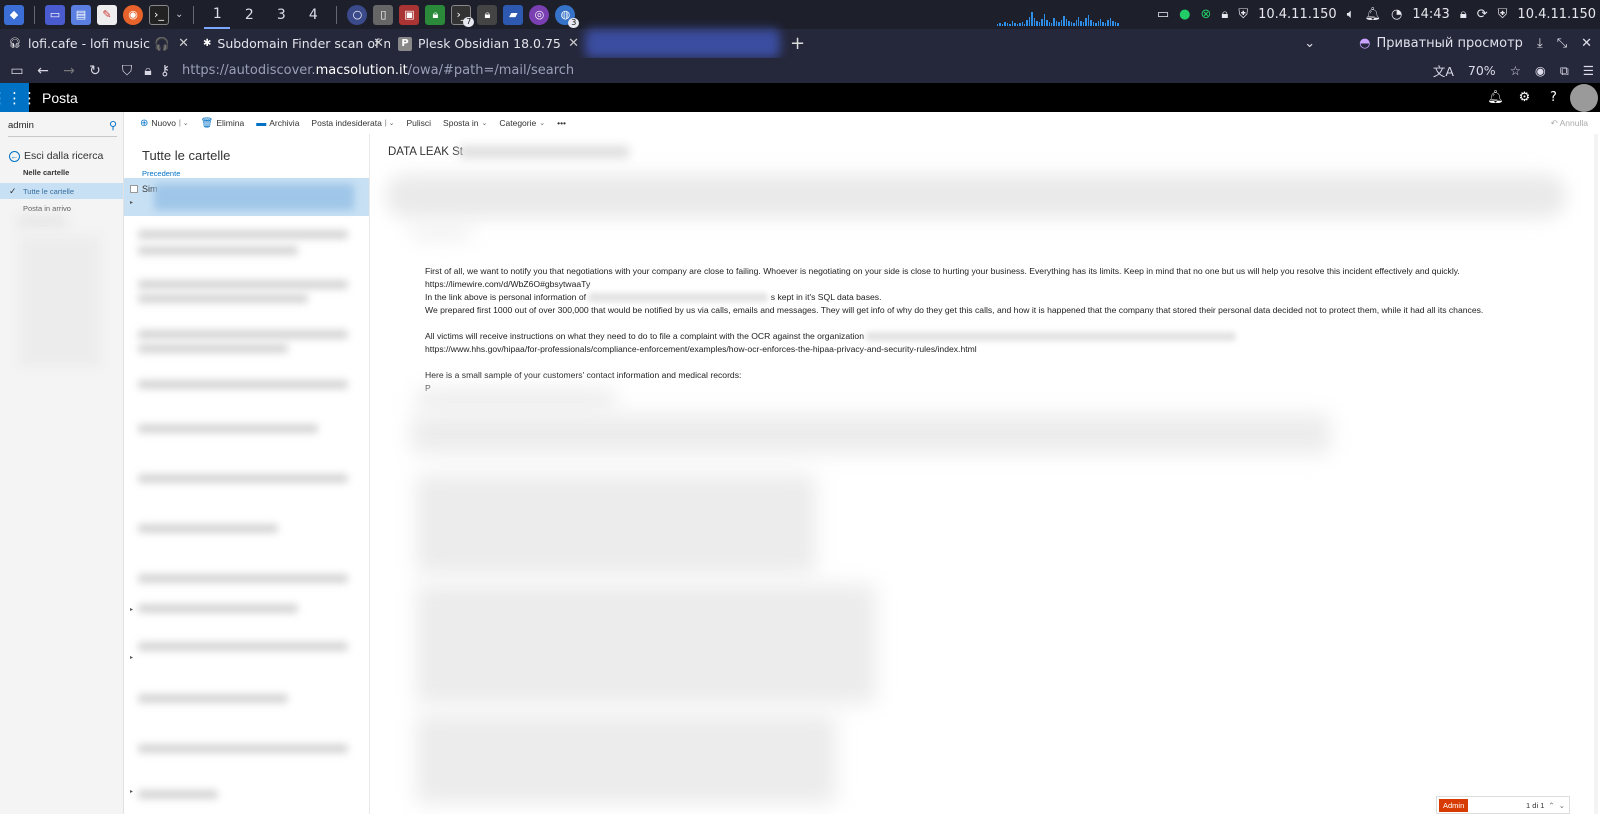 Image resolution: width=1600 pixels, height=814 pixels. What do you see at coordinates (14, 14) in the screenshot?
I see `app-menu-icon: ◆` at bounding box center [14, 14].